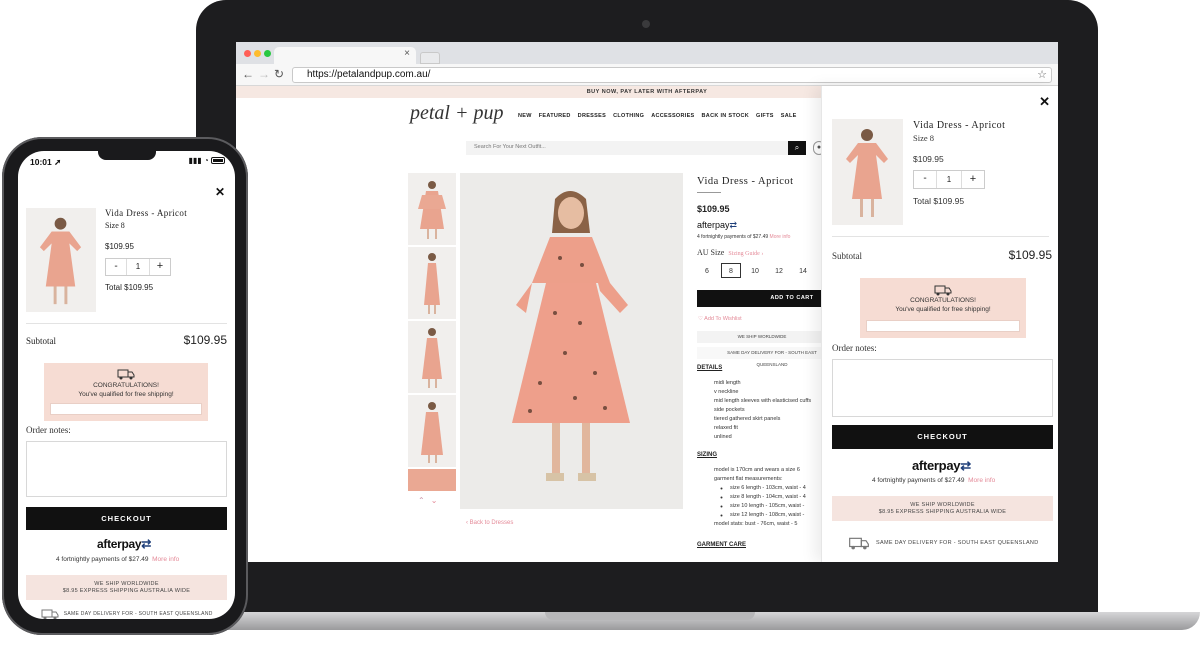 This screenshot has width=1200, height=646. Describe the element at coordinates (1042, 74) in the screenshot. I see `bookmark-star-icon: ☆` at that location.